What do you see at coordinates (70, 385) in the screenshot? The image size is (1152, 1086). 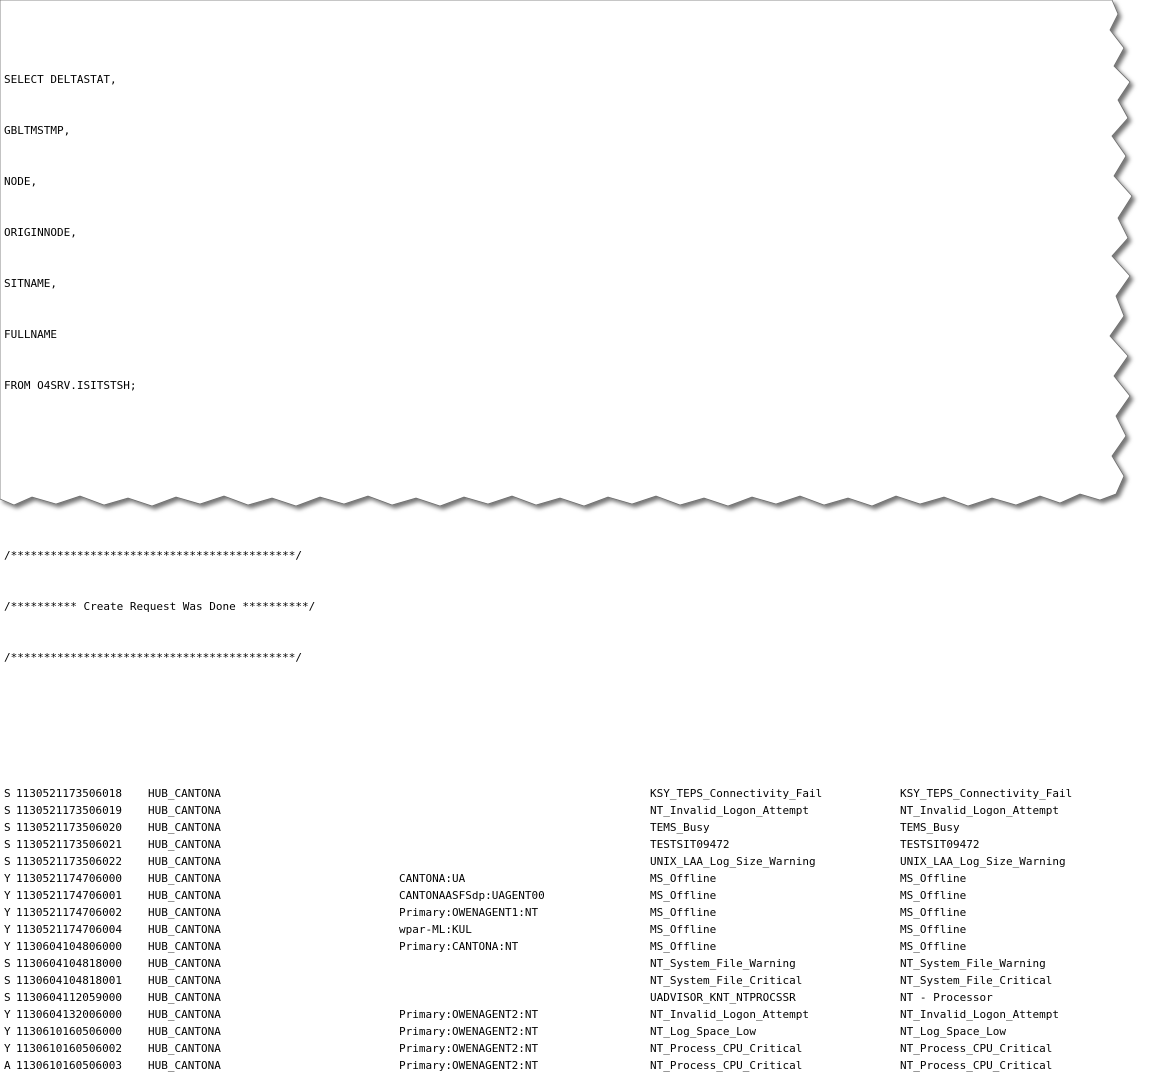 I see `sql-line: FROM O4SRV.ISITSTSH;` at bounding box center [70, 385].